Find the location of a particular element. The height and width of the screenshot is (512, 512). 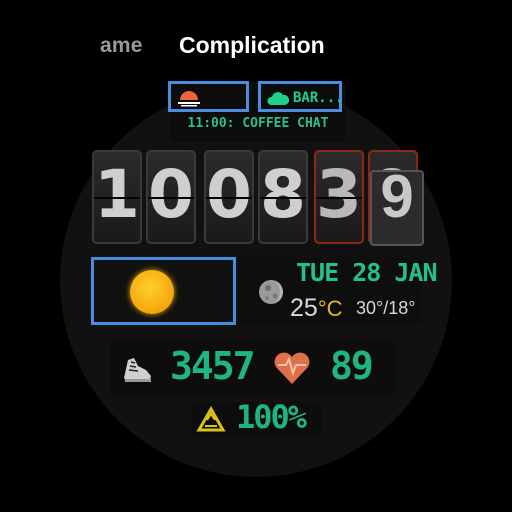

date-text: TUE 28 JAN is located at coordinates (367, 272).